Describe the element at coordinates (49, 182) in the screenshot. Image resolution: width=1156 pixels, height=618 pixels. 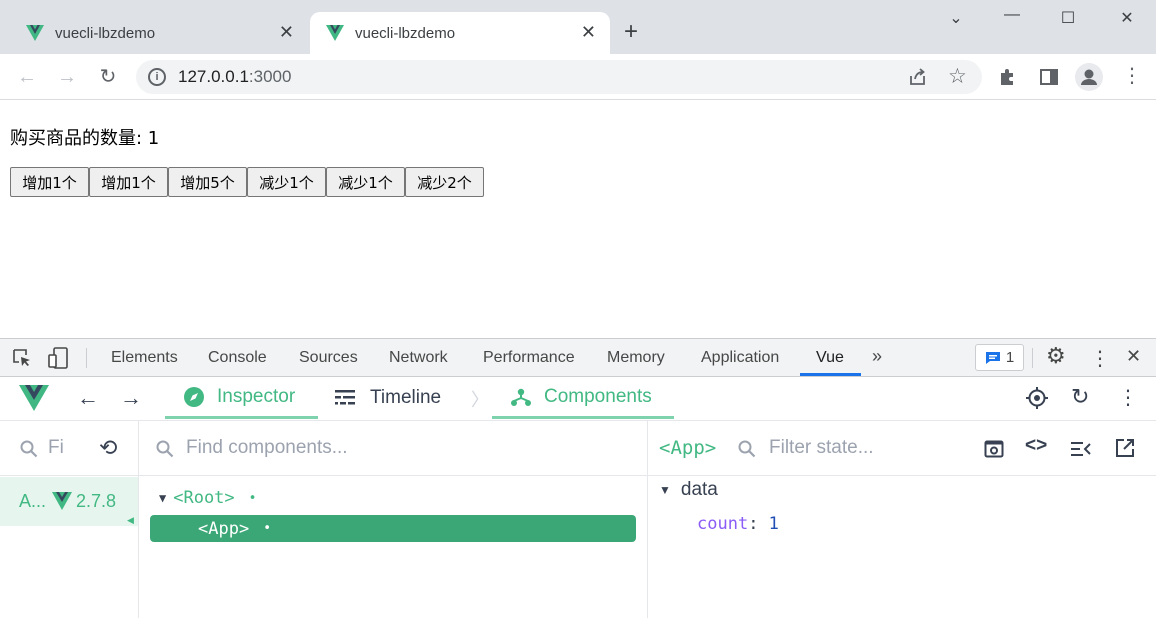
I see `increase-1-button: 增加1个` at that location.